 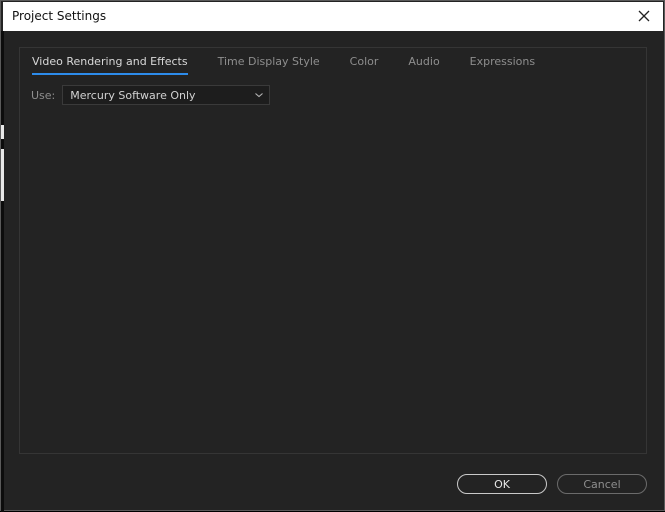 I want to click on title-bar: Project Settings, so click(x=333, y=16).